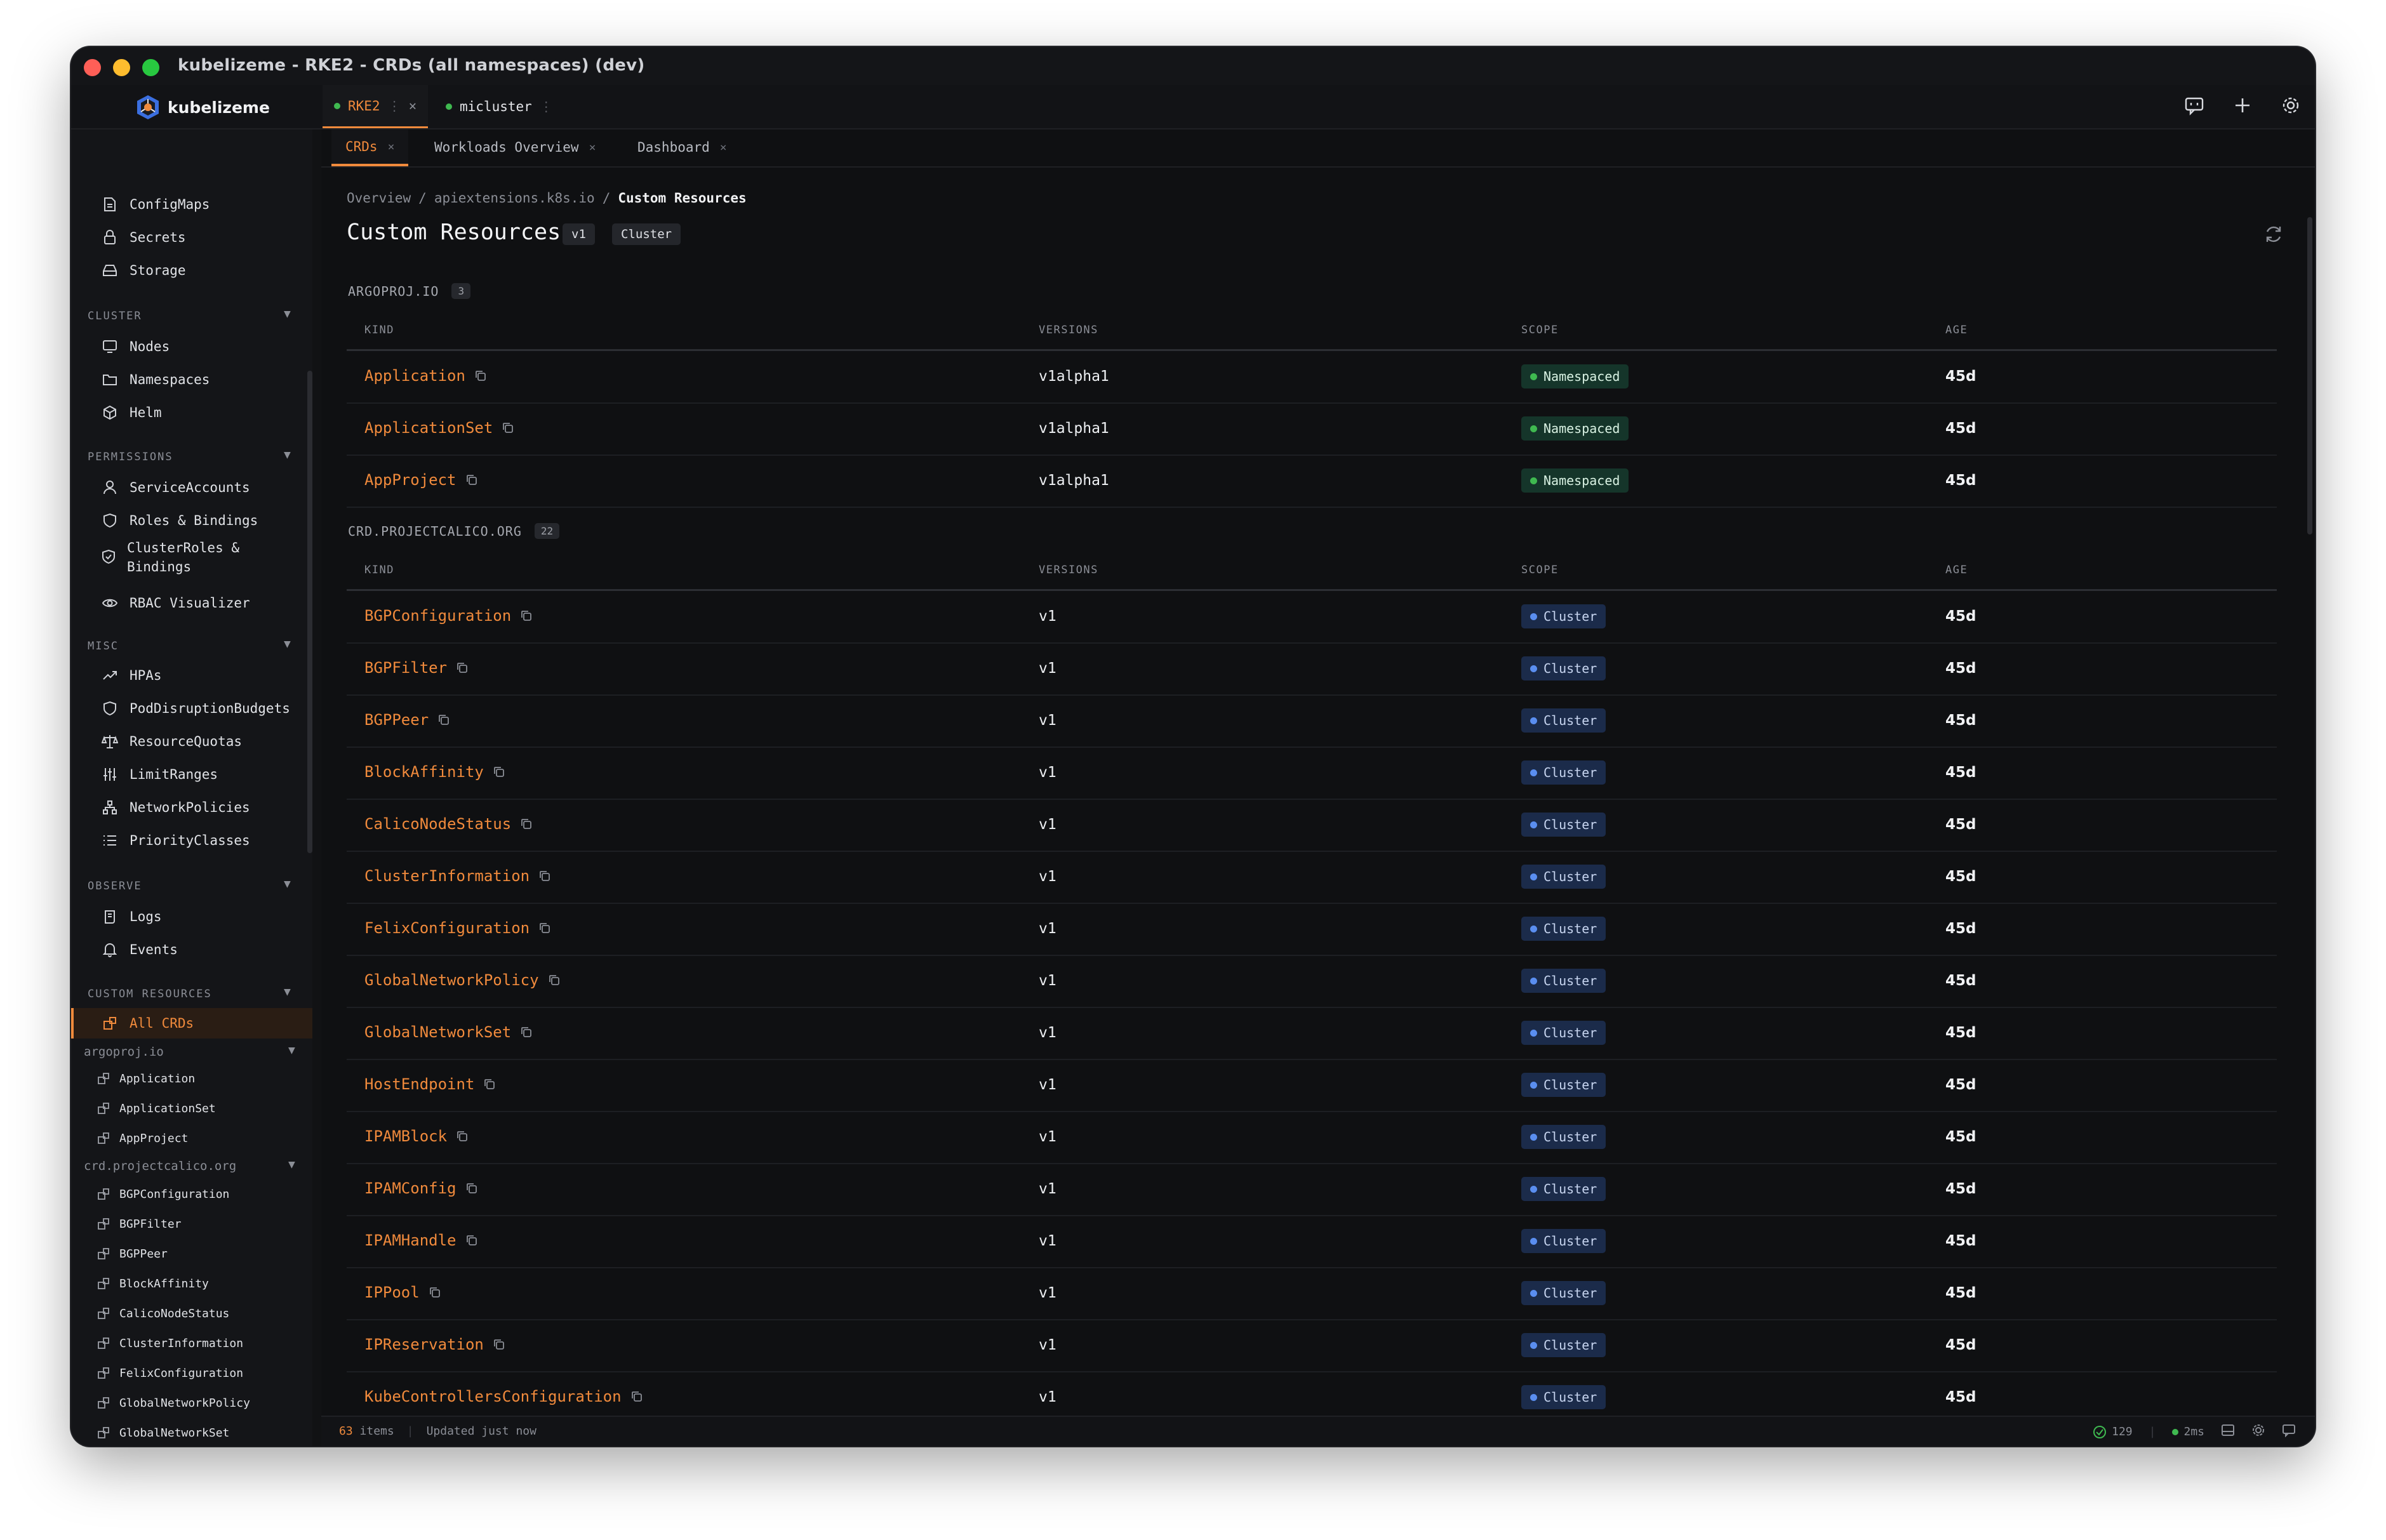 The image size is (2386, 1540). Describe the element at coordinates (2228, 1431) in the screenshot. I see `panel-icon` at that location.